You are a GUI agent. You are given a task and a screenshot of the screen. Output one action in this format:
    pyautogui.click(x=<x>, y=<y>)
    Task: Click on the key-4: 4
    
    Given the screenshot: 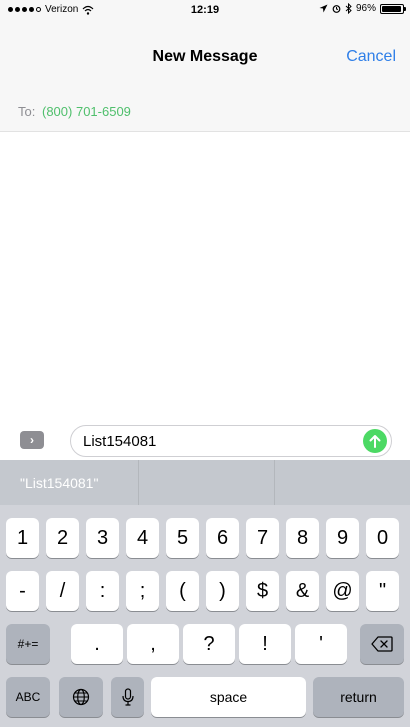 What is the action you would take?
    pyautogui.click(x=142, y=538)
    